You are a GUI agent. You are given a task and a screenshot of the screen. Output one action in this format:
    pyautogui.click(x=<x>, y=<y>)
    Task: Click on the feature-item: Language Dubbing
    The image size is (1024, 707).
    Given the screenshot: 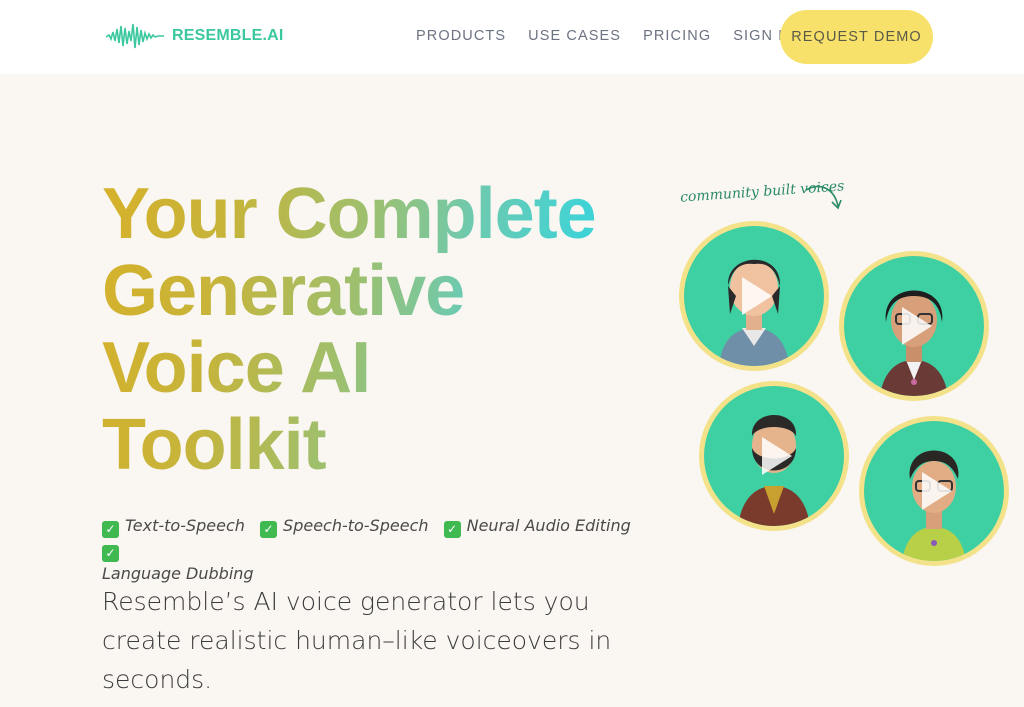 What is the action you would take?
    pyautogui.click(x=178, y=573)
    